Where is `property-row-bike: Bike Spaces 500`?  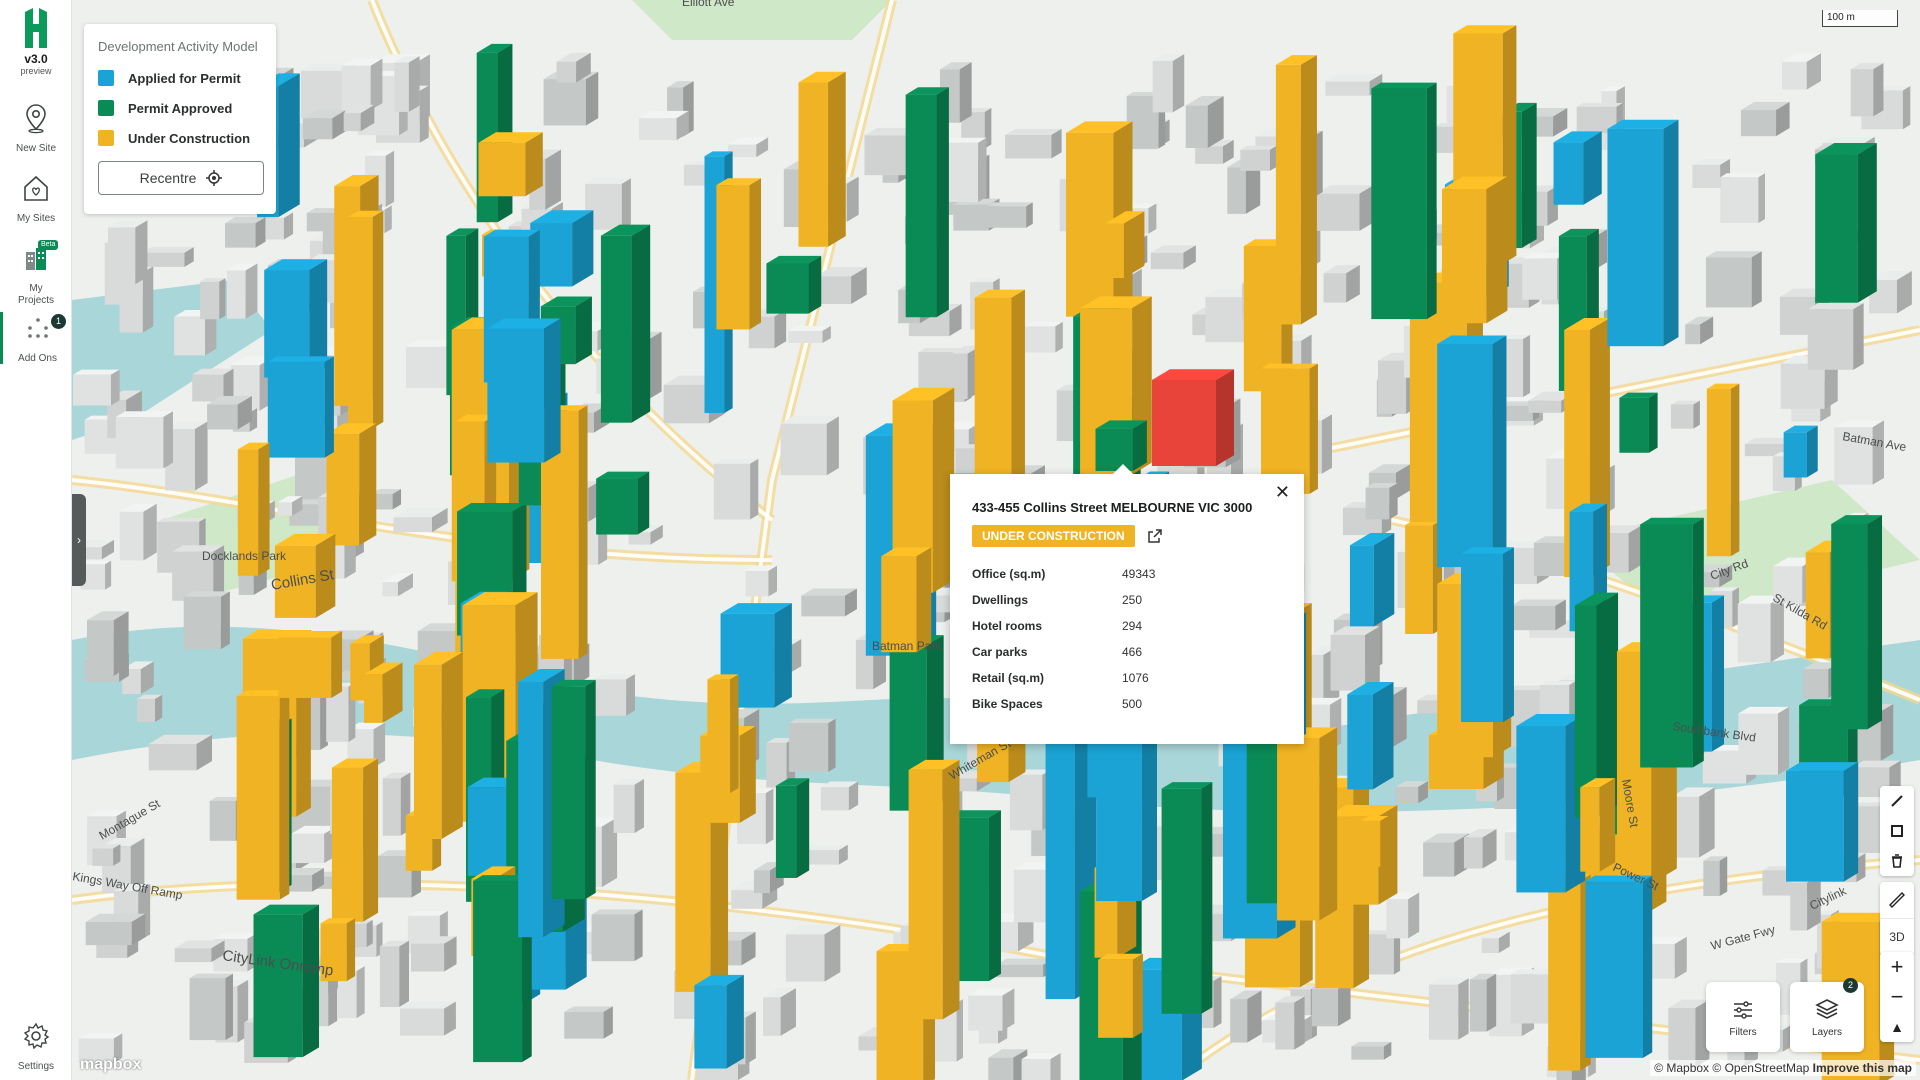 property-row-bike: Bike Spaces 500 is located at coordinates (1127, 704).